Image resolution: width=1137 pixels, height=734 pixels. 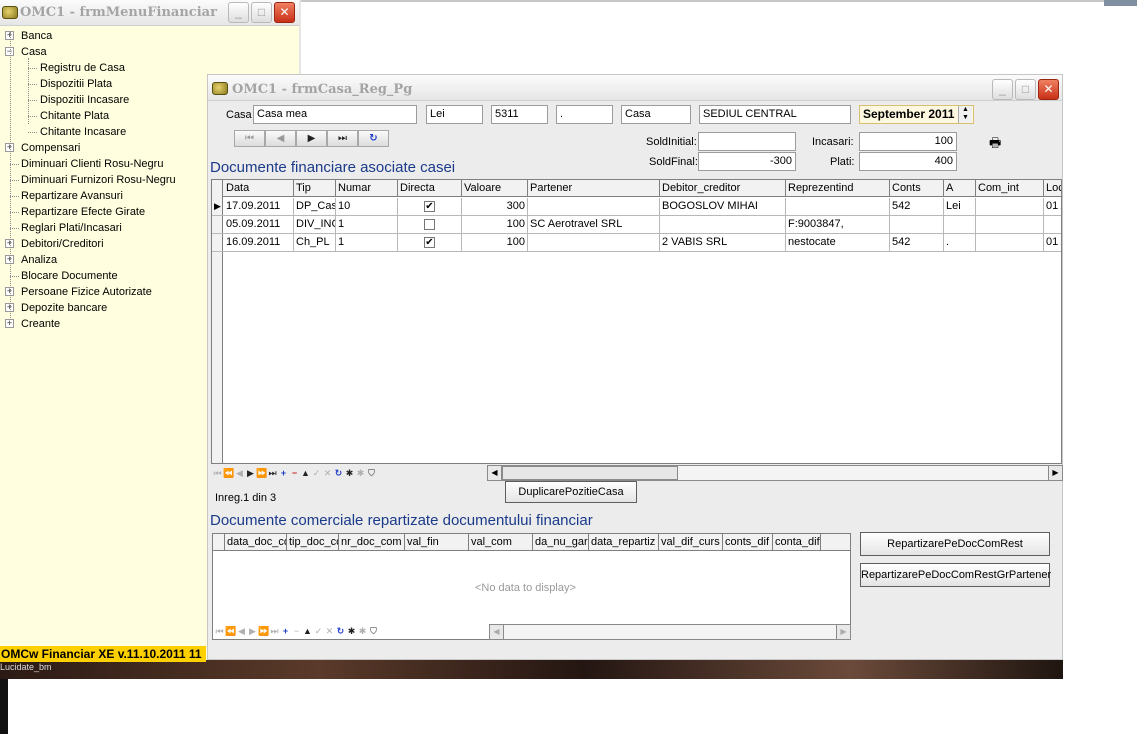 What do you see at coordinates (149, 13) in the screenshot?
I see `menu-window-titlebar: OMC1 - frmMenuFinanciar _ □ ✕` at bounding box center [149, 13].